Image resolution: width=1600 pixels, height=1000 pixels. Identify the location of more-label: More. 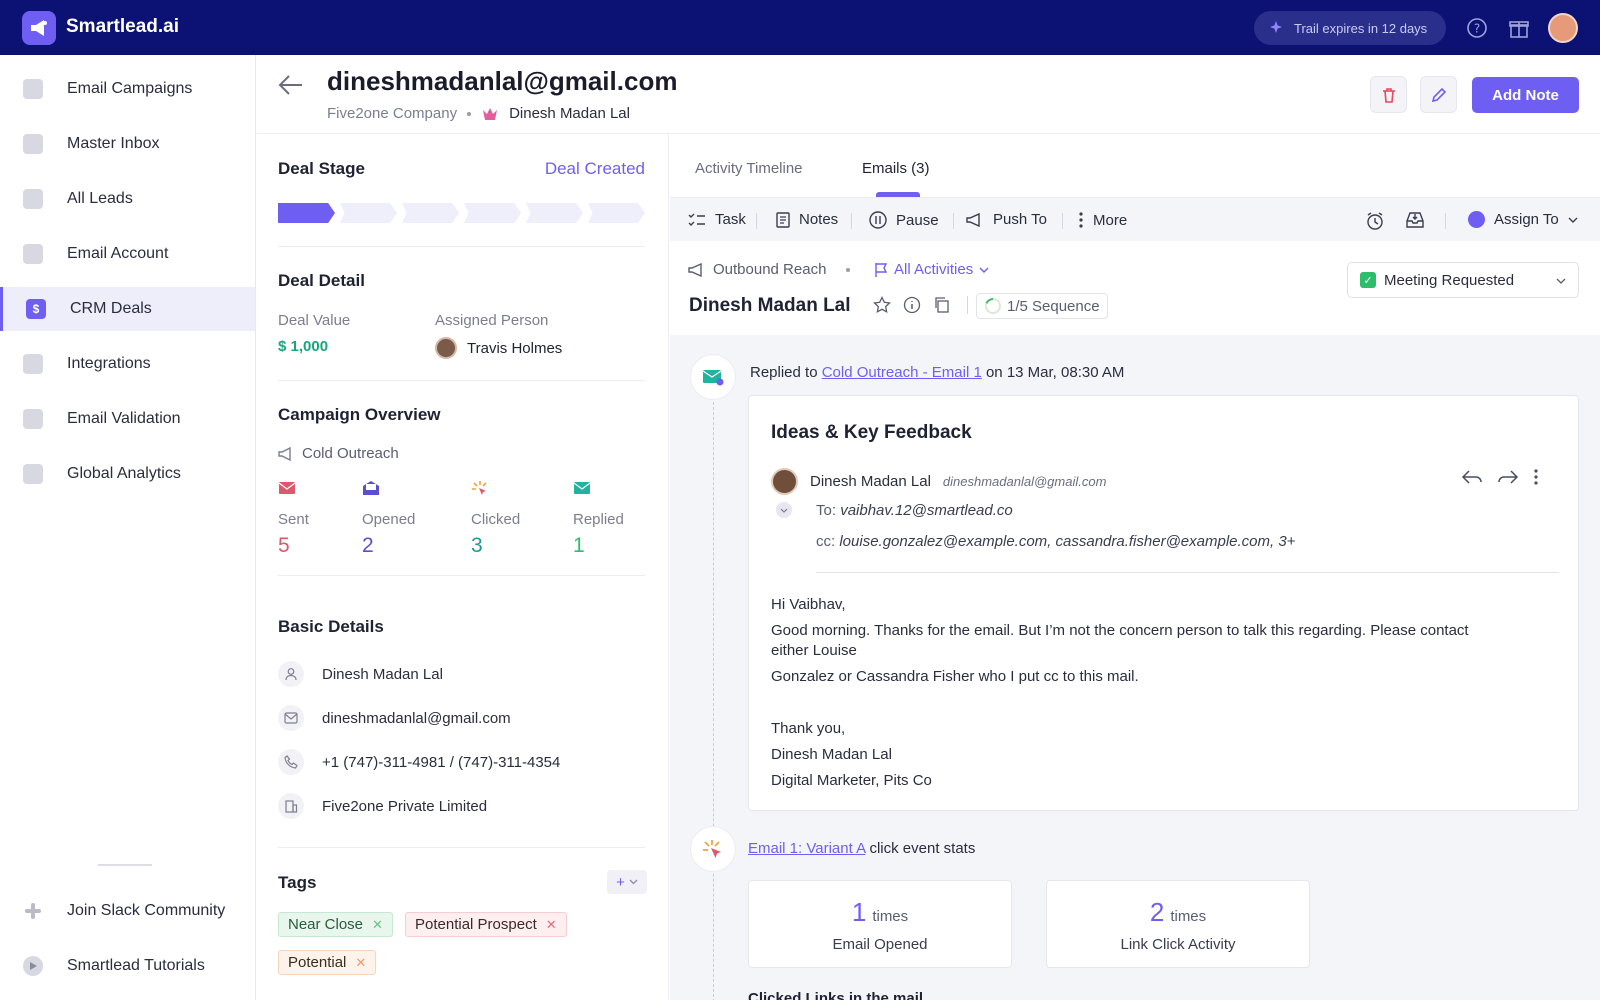
(1110, 220).